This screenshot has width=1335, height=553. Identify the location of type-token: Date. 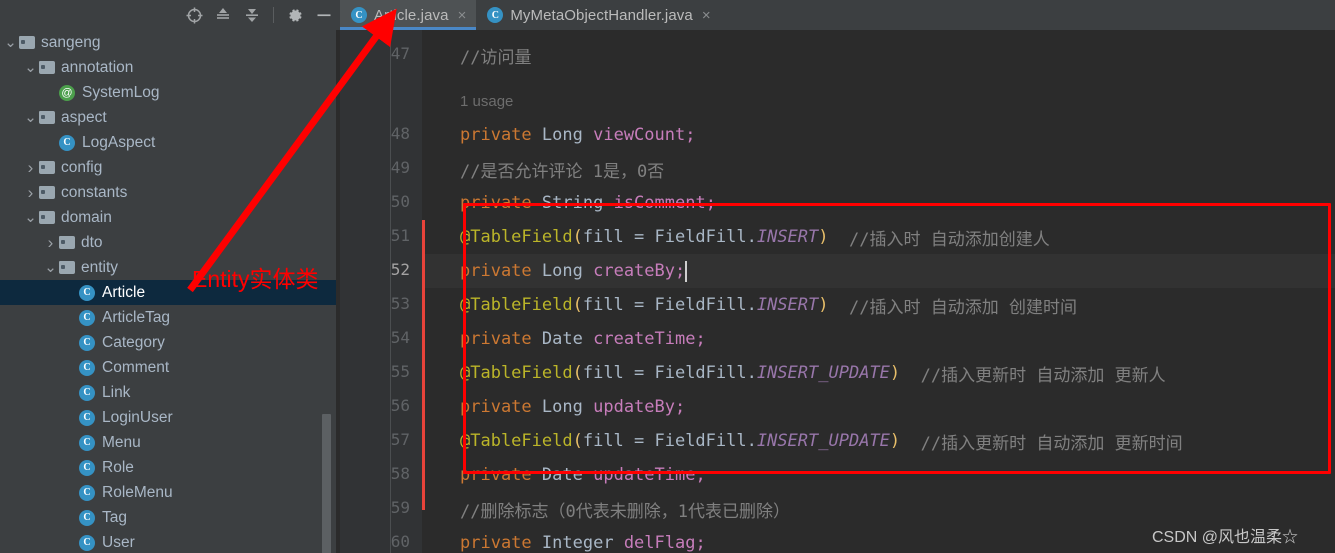
(562, 475).